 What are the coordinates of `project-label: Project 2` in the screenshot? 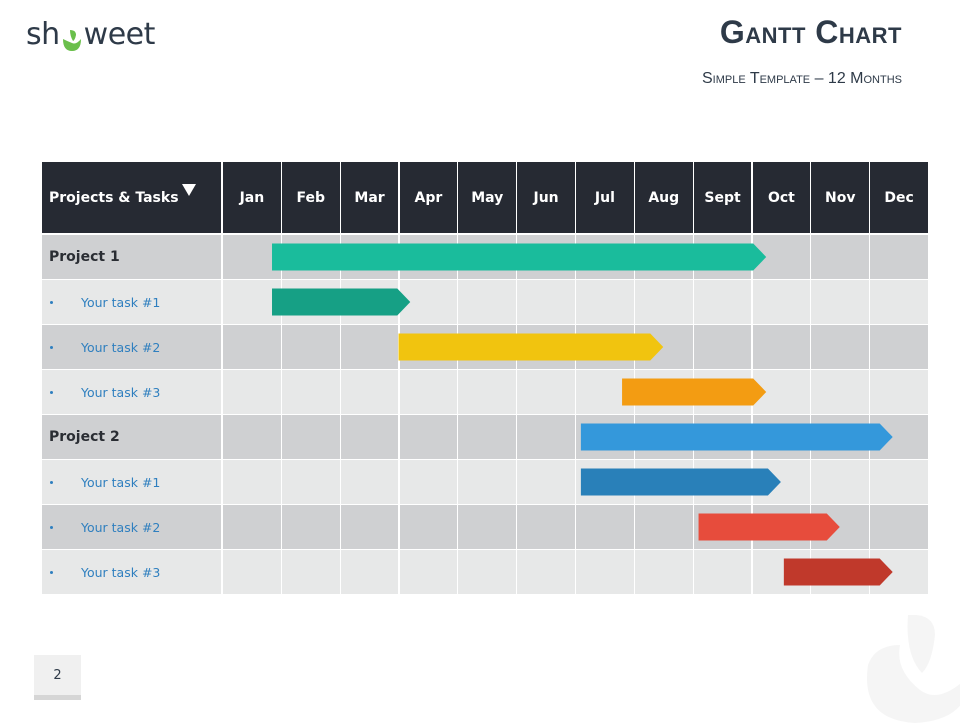 It's located at (132, 437).